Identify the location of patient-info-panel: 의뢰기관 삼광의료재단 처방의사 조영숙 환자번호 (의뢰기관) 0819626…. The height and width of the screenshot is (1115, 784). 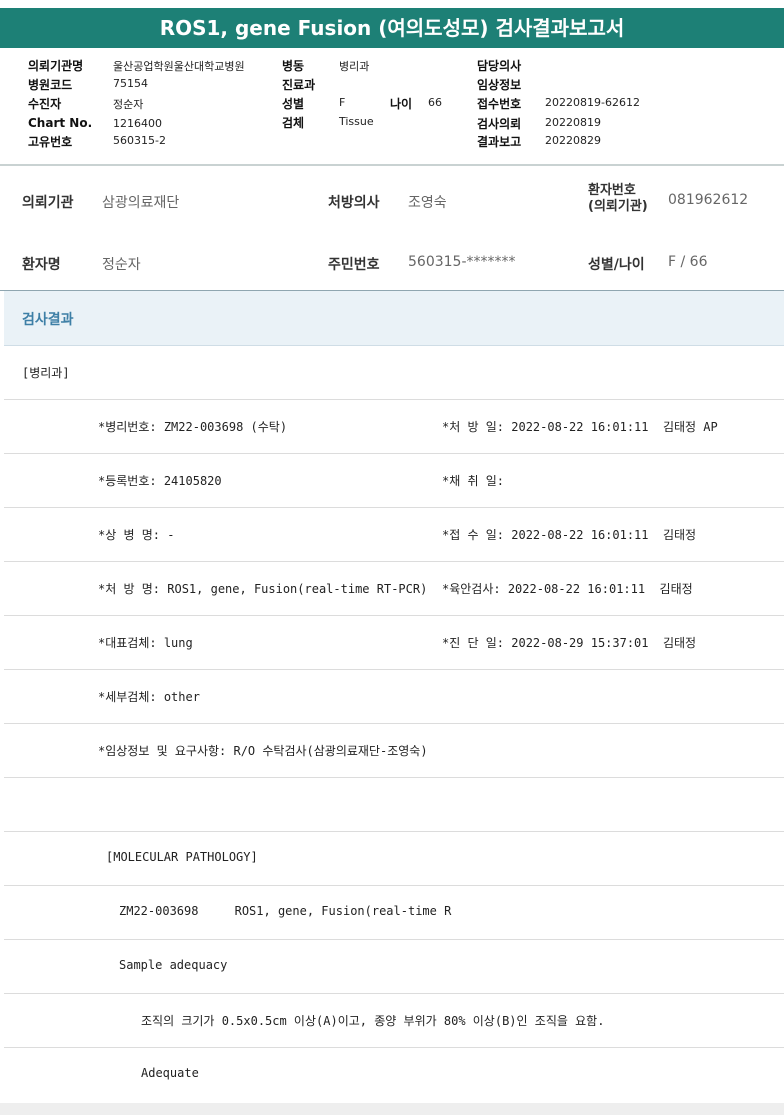
(392, 228).